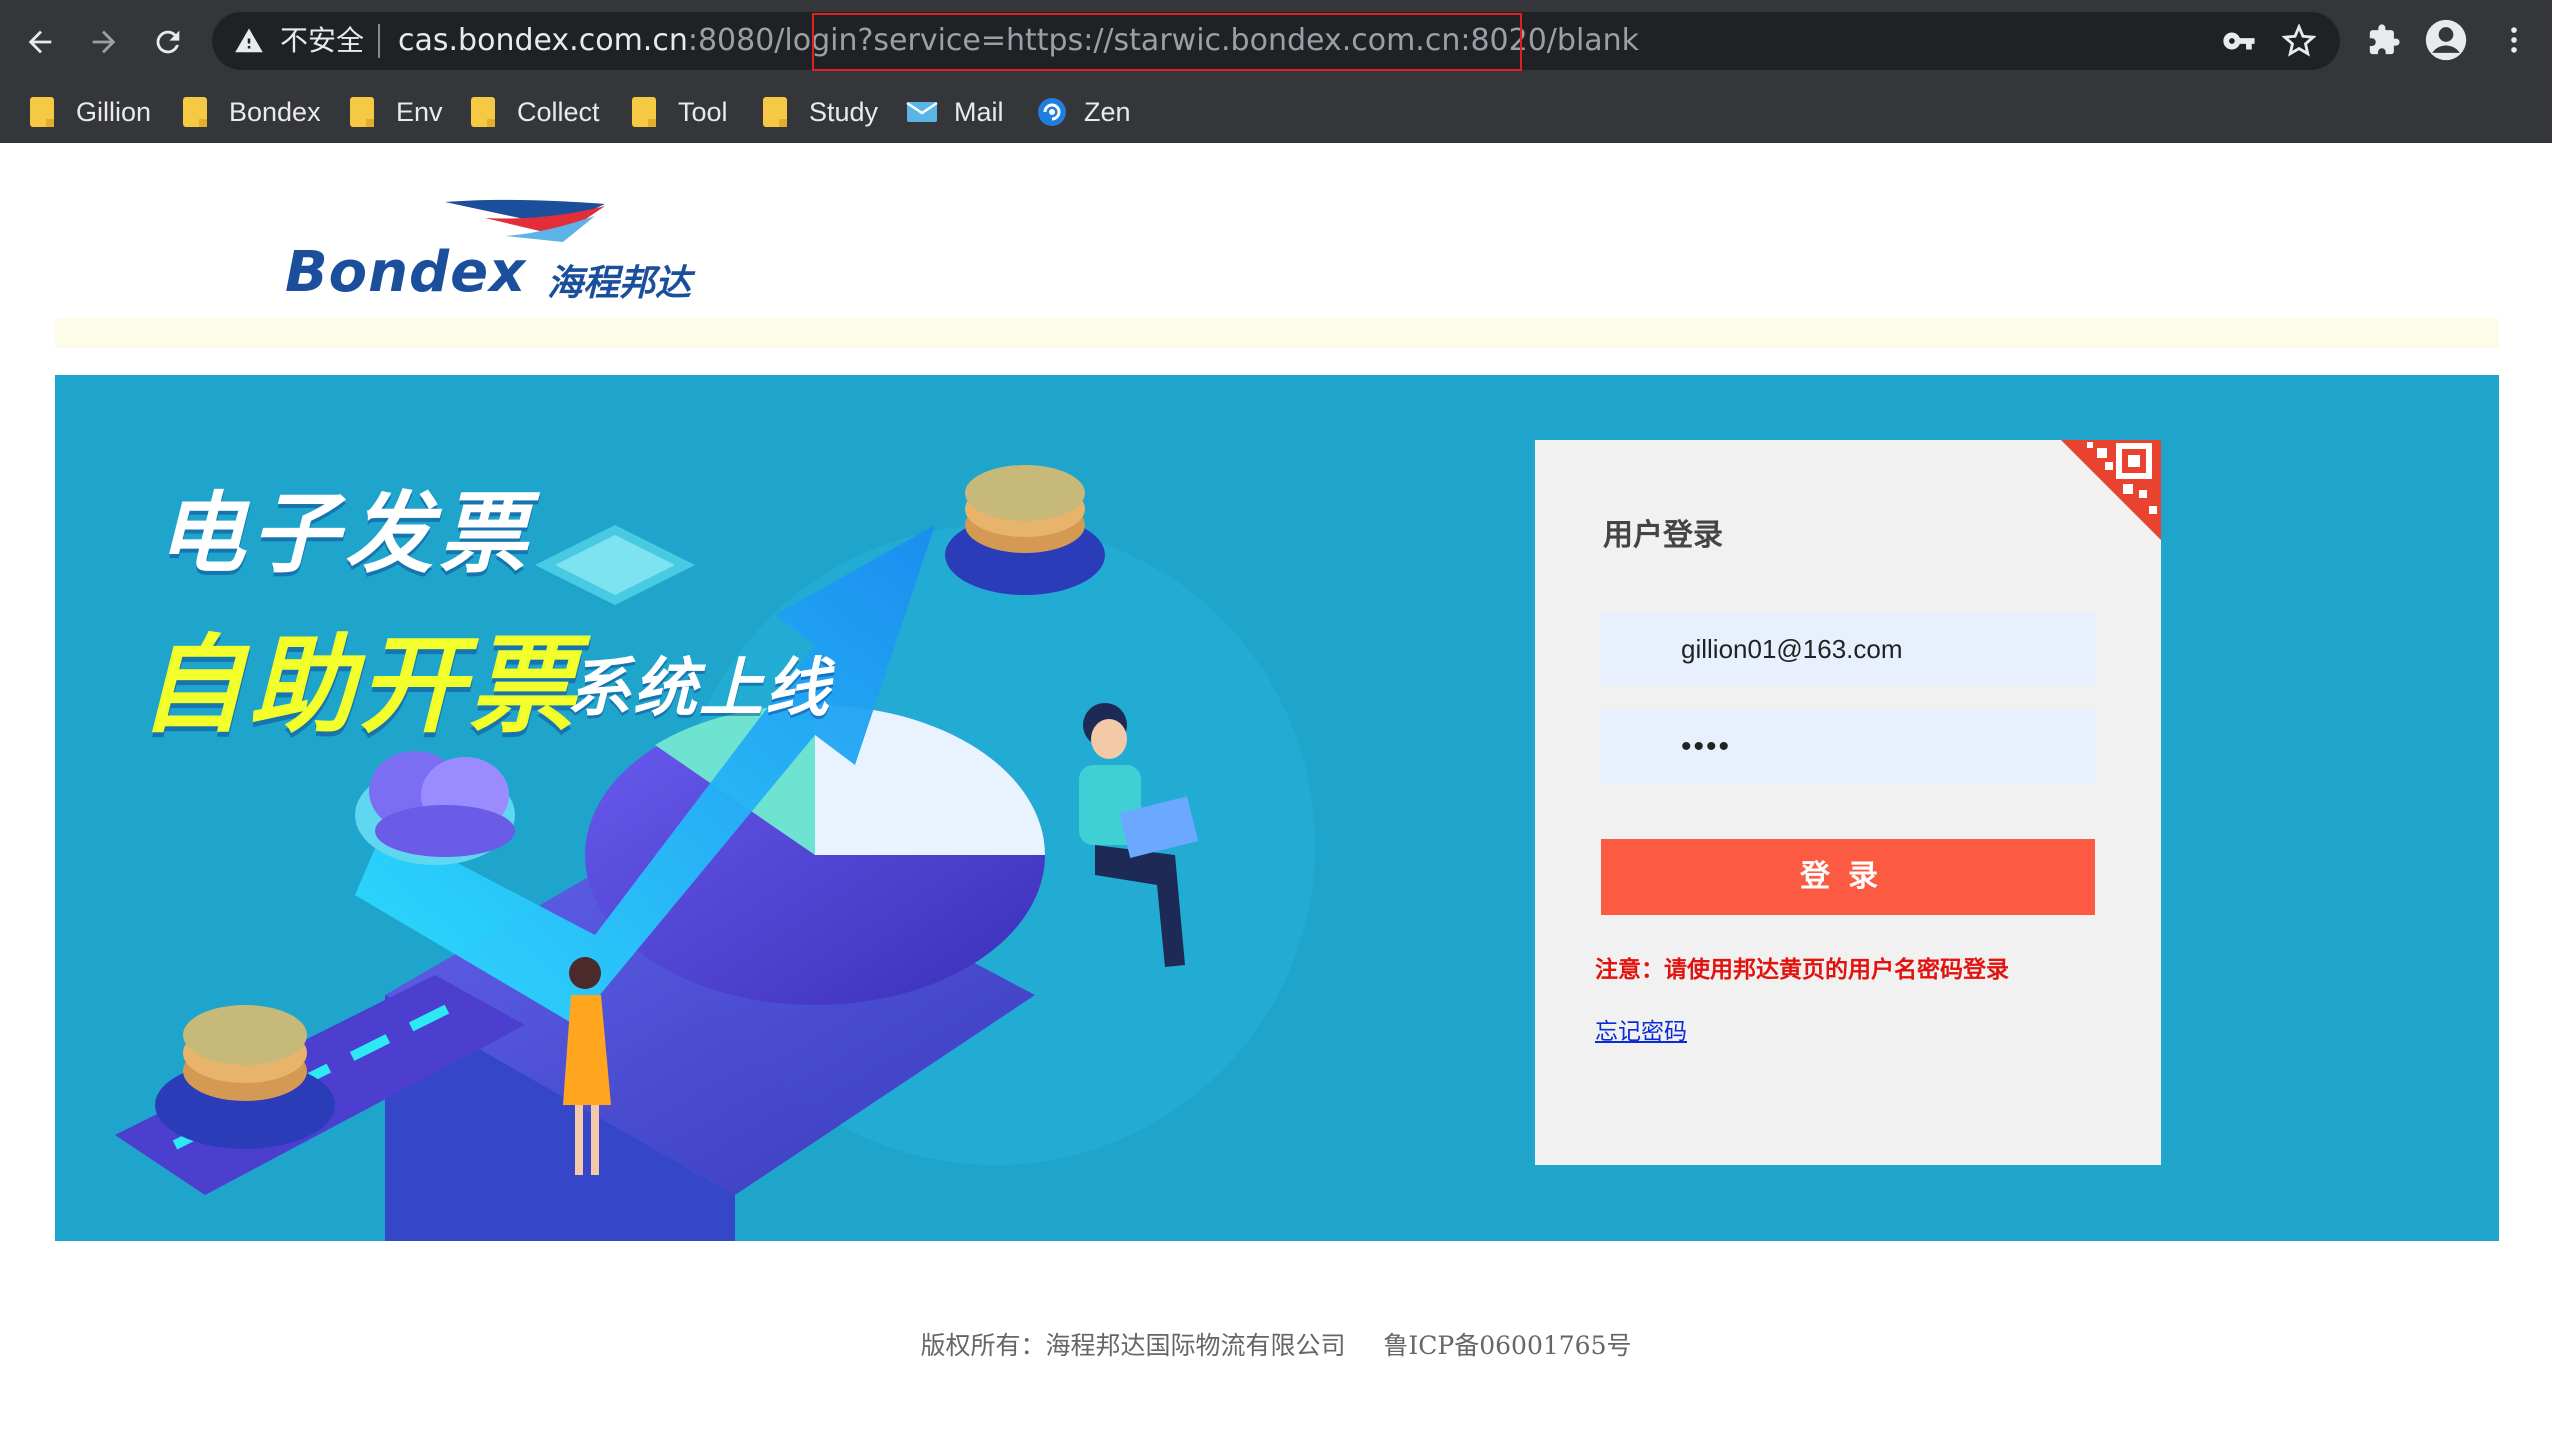  I want to click on mail-icon, so click(922, 111).